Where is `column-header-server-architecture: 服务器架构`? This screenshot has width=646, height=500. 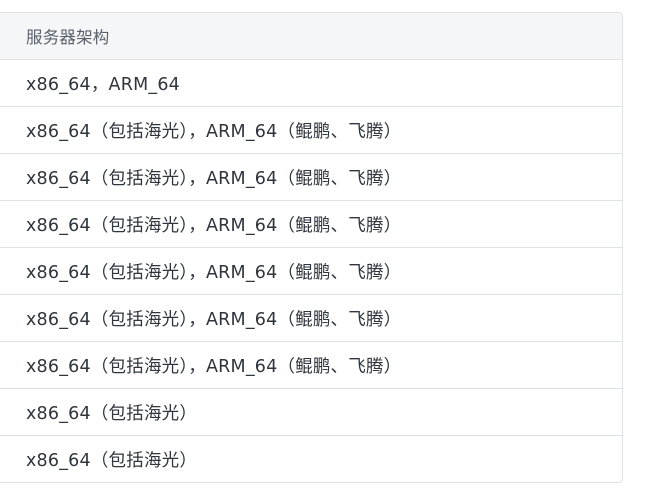 column-header-server-architecture: 服务器架构 is located at coordinates (311, 36).